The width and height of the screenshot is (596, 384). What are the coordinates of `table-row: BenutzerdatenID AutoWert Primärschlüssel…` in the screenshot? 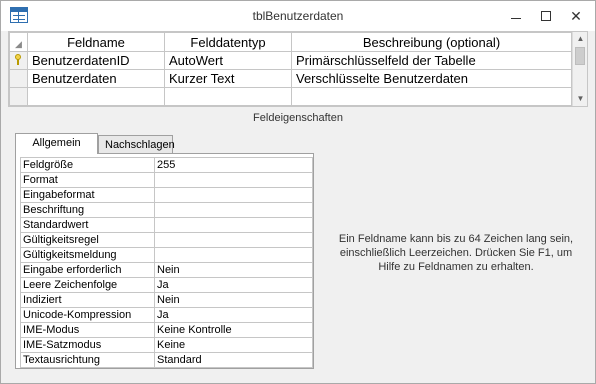 It's located at (290, 60).